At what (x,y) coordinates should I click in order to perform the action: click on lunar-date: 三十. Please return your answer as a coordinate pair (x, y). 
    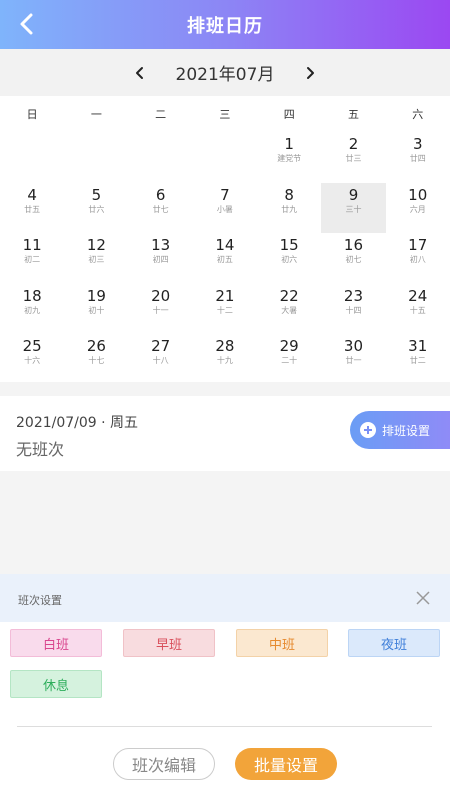
    Looking at the image, I should click on (353, 209).